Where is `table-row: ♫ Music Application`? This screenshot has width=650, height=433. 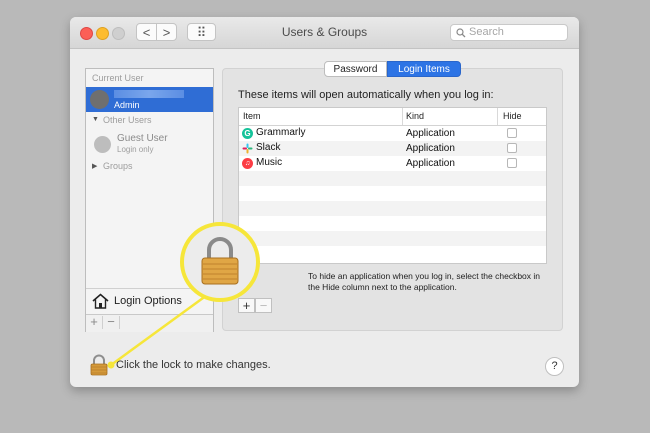
table-row: ♫ Music Application is located at coordinates (392, 163).